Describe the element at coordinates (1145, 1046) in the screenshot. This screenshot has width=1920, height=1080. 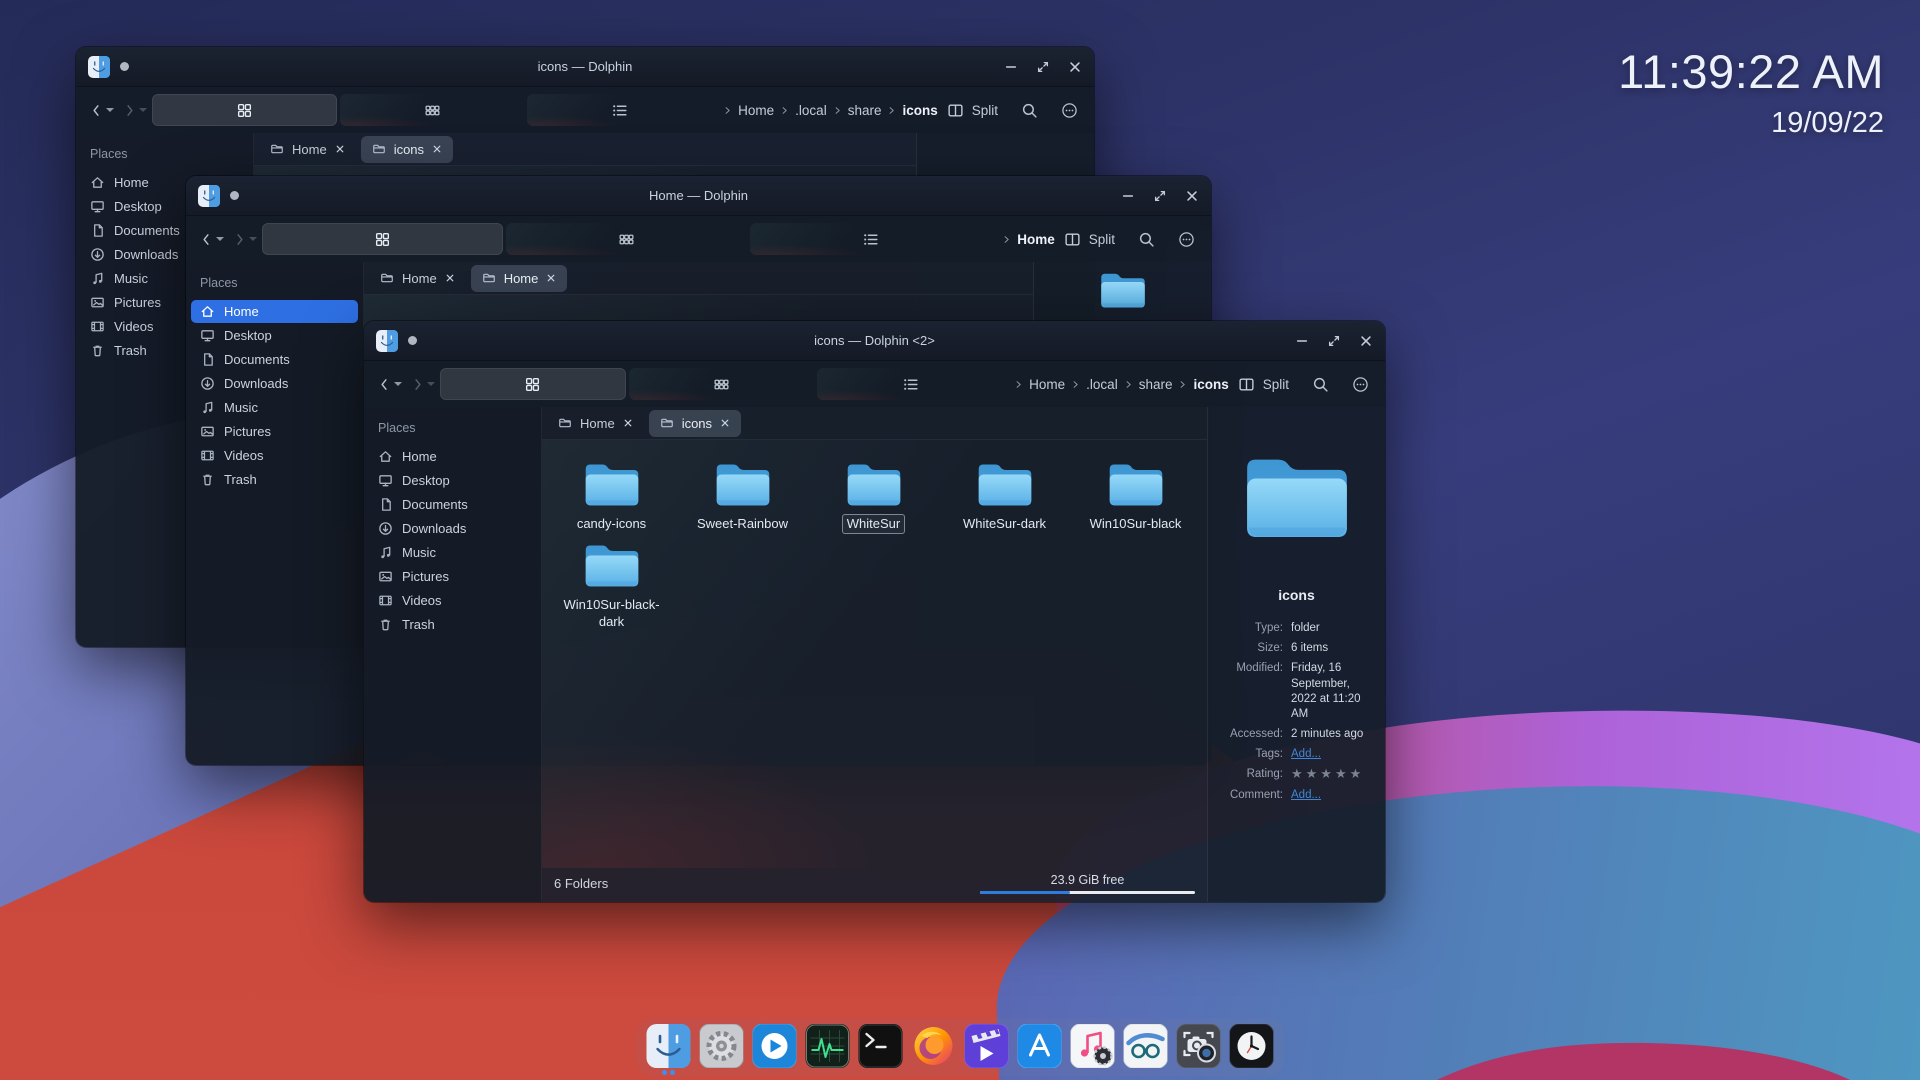
I see `dock-reader-glasses-app-icon` at that location.